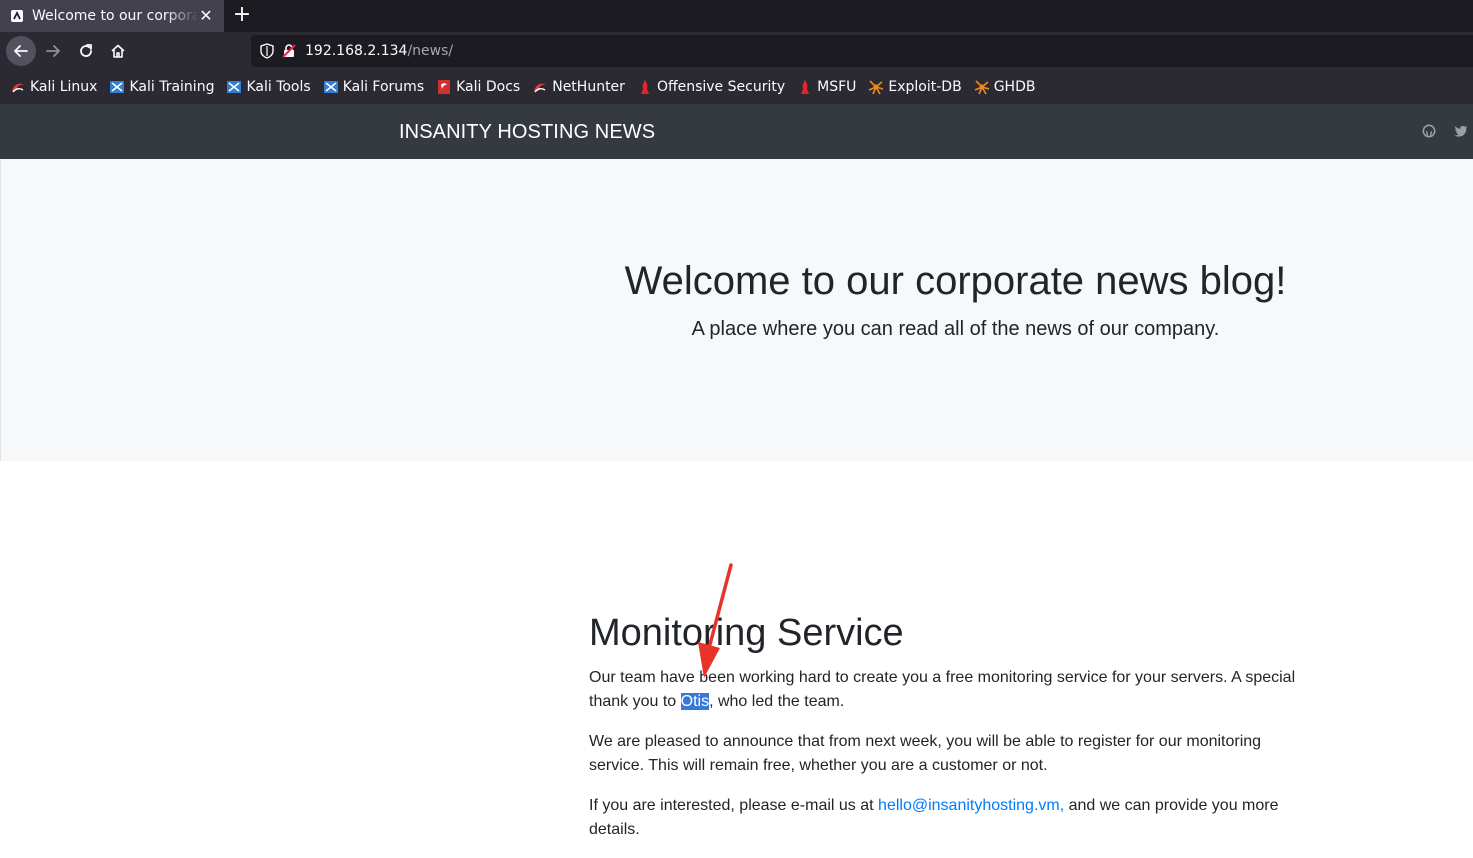 The width and height of the screenshot is (1473, 858). I want to click on shield-icon, so click(267, 51).